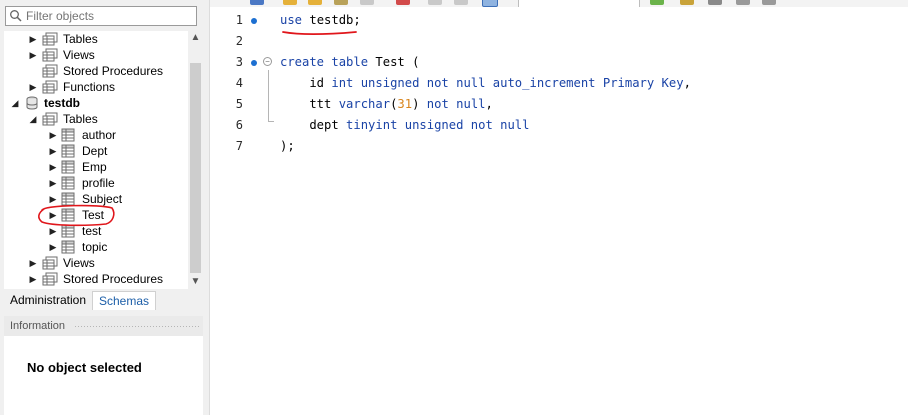  I want to click on tree-scrollbar: ▲ ▼, so click(195, 160).